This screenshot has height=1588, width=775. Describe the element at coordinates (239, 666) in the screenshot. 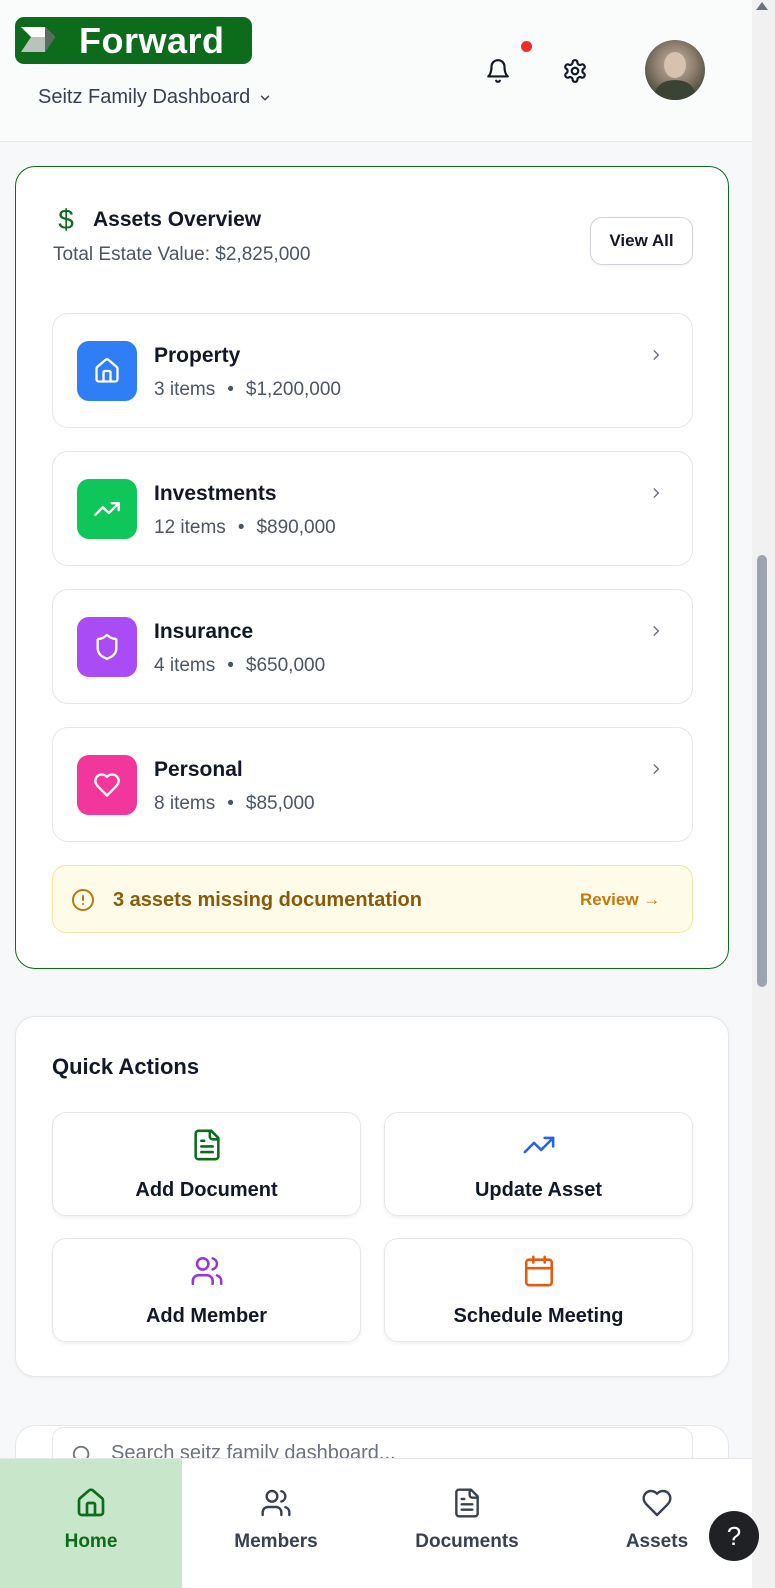

I see `asset-meta: 4 items • $650,000` at that location.